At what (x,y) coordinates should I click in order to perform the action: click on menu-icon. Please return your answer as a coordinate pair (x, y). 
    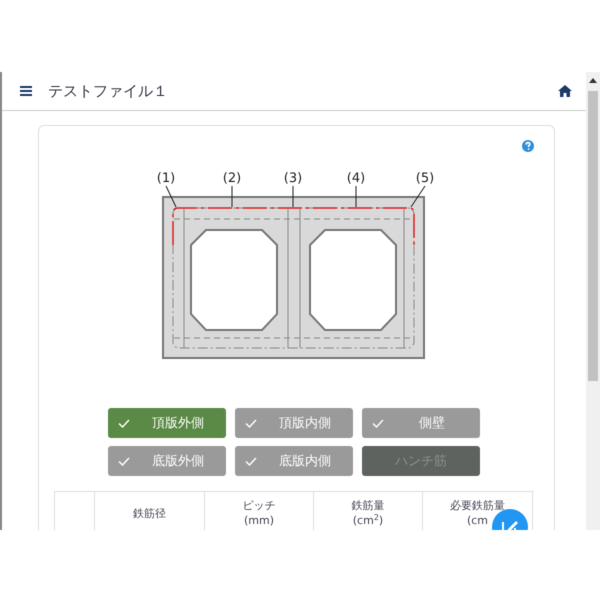
    Looking at the image, I should click on (26, 91).